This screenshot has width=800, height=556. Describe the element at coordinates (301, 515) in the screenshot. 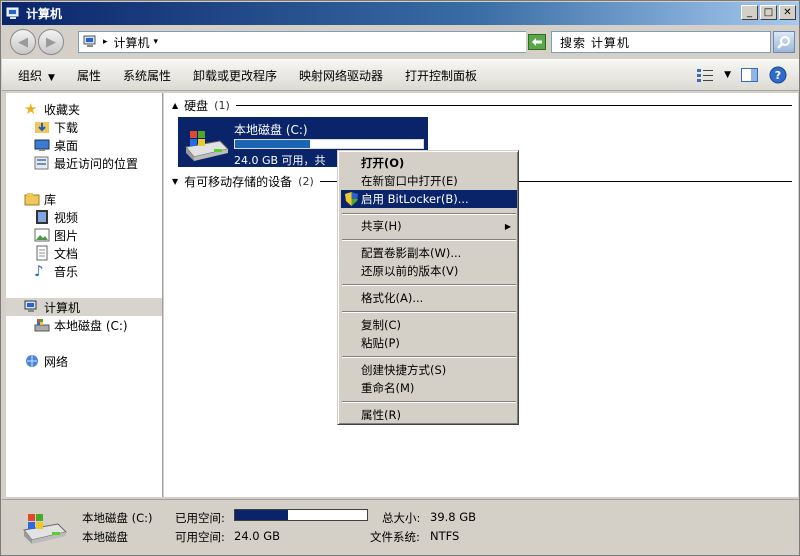

I see `details-usage-bar` at that location.